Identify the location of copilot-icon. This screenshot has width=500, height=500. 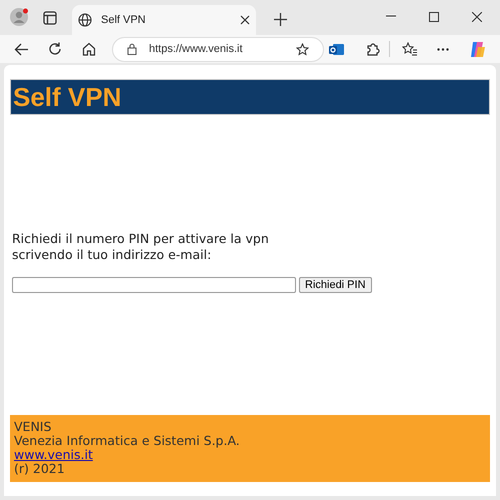
(477, 49).